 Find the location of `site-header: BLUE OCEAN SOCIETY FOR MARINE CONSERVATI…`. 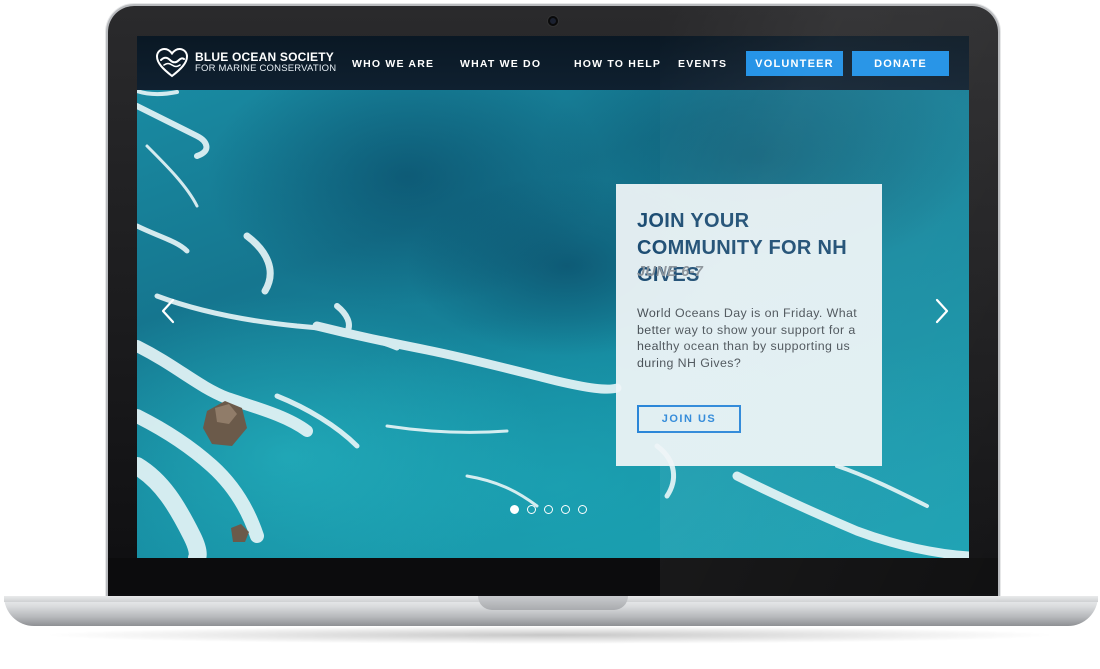

site-header: BLUE OCEAN SOCIETY FOR MARINE CONSERVATI… is located at coordinates (553, 63).